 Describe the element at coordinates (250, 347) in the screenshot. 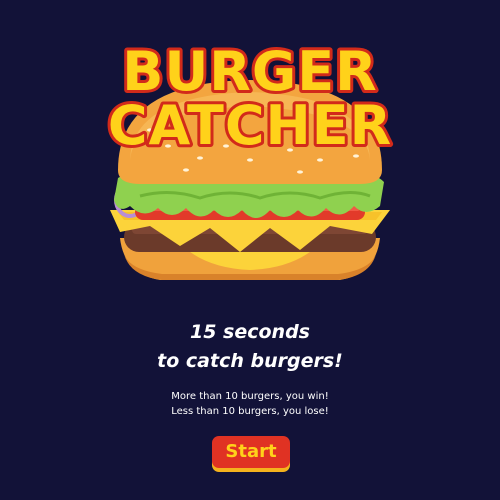

I see `headline: 15 seconds to catch burgers!` at that location.